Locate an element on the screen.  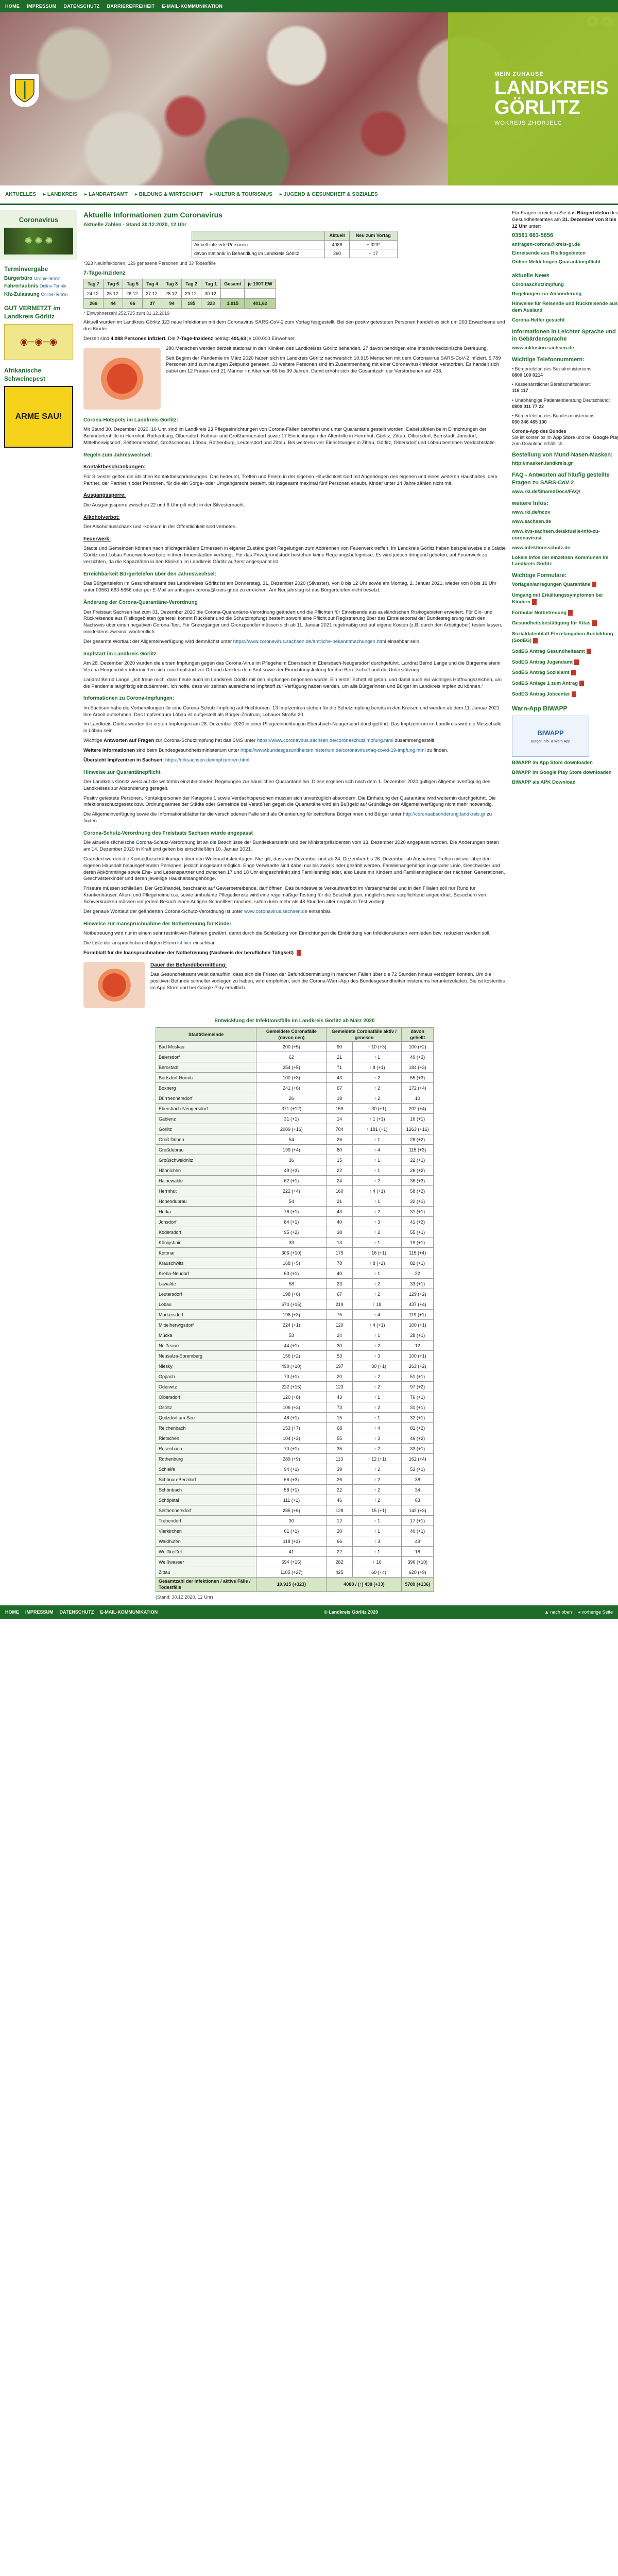
biwapp-heading: Warn-App BIWAPP is located at coordinates (540, 708).